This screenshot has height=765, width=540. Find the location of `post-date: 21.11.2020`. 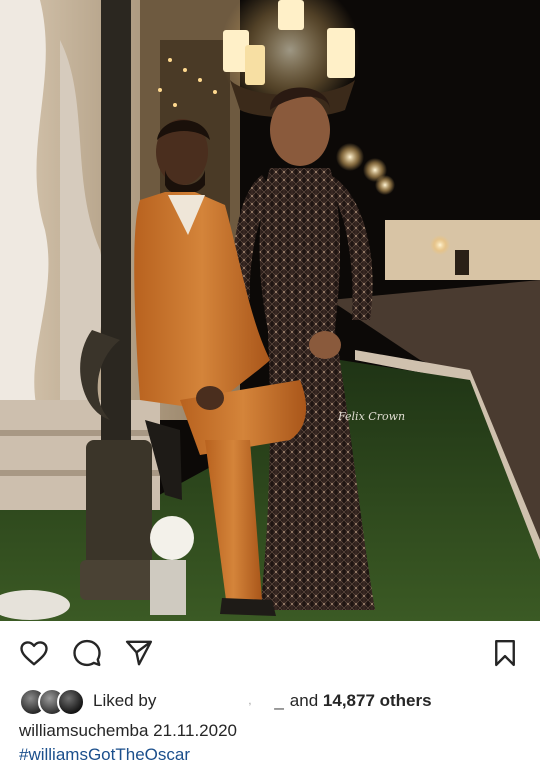

post-date: 21.11.2020 is located at coordinates (195, 730).